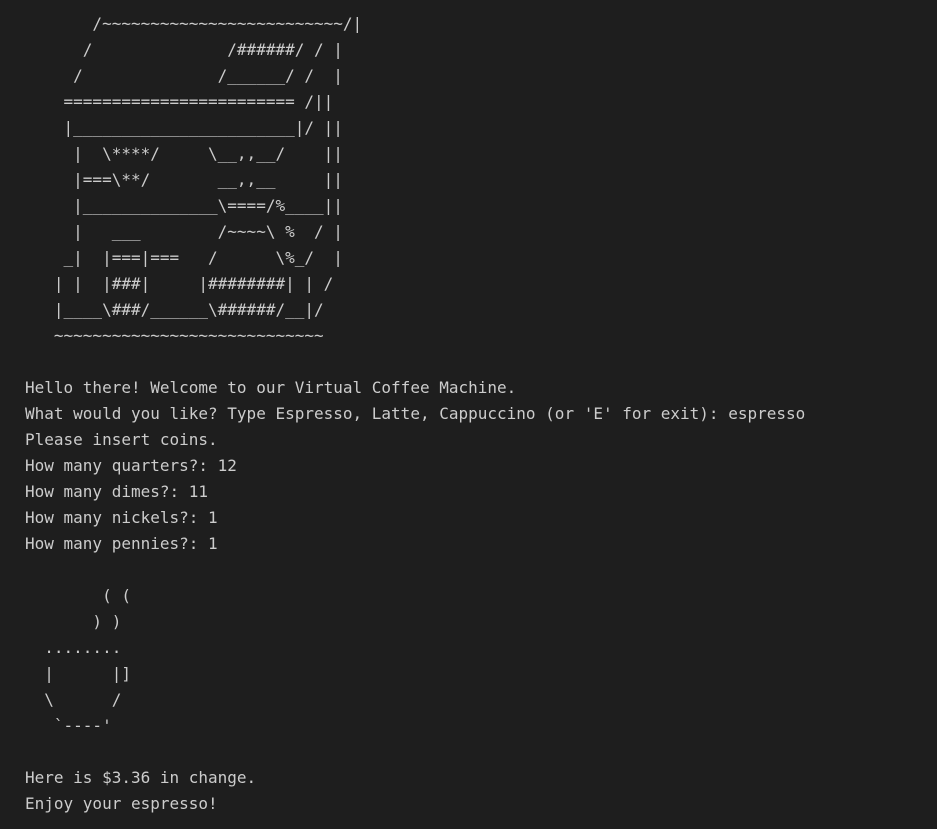  Describe the element at coordinates (184, 153) in the screenshot. I see `machine-art-line: | \****/ \__,,__/ ||` at that location.